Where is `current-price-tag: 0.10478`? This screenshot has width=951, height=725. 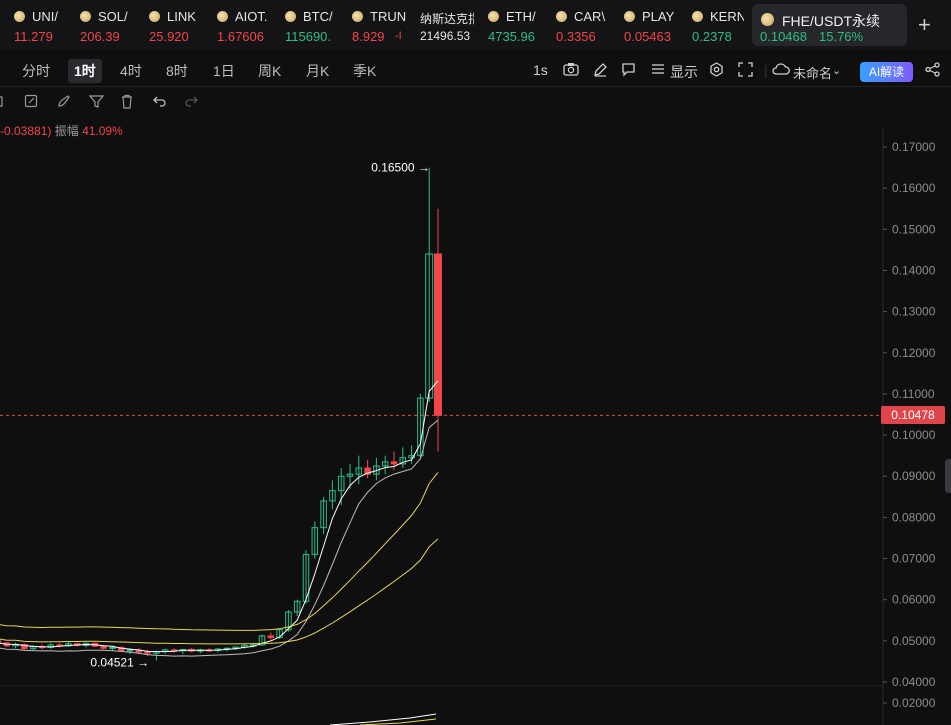
current-price-tag: 0.10478 is located at coordinates (913, 415).